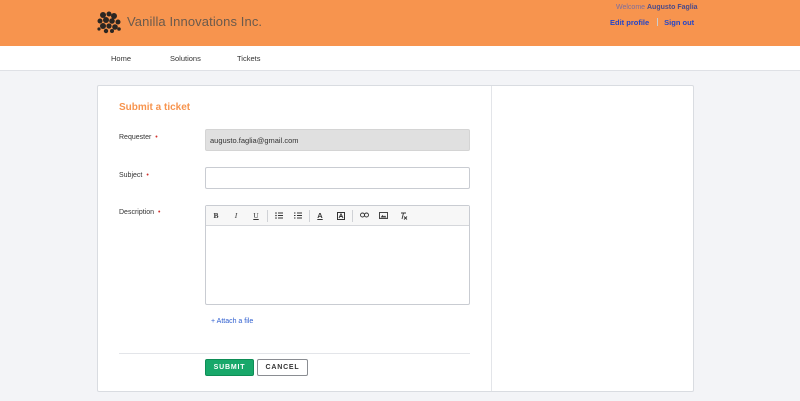 The width and height of the screenshot is (800, 401). I want to click on welcome-prefix: Welcome, so click(631, 7).